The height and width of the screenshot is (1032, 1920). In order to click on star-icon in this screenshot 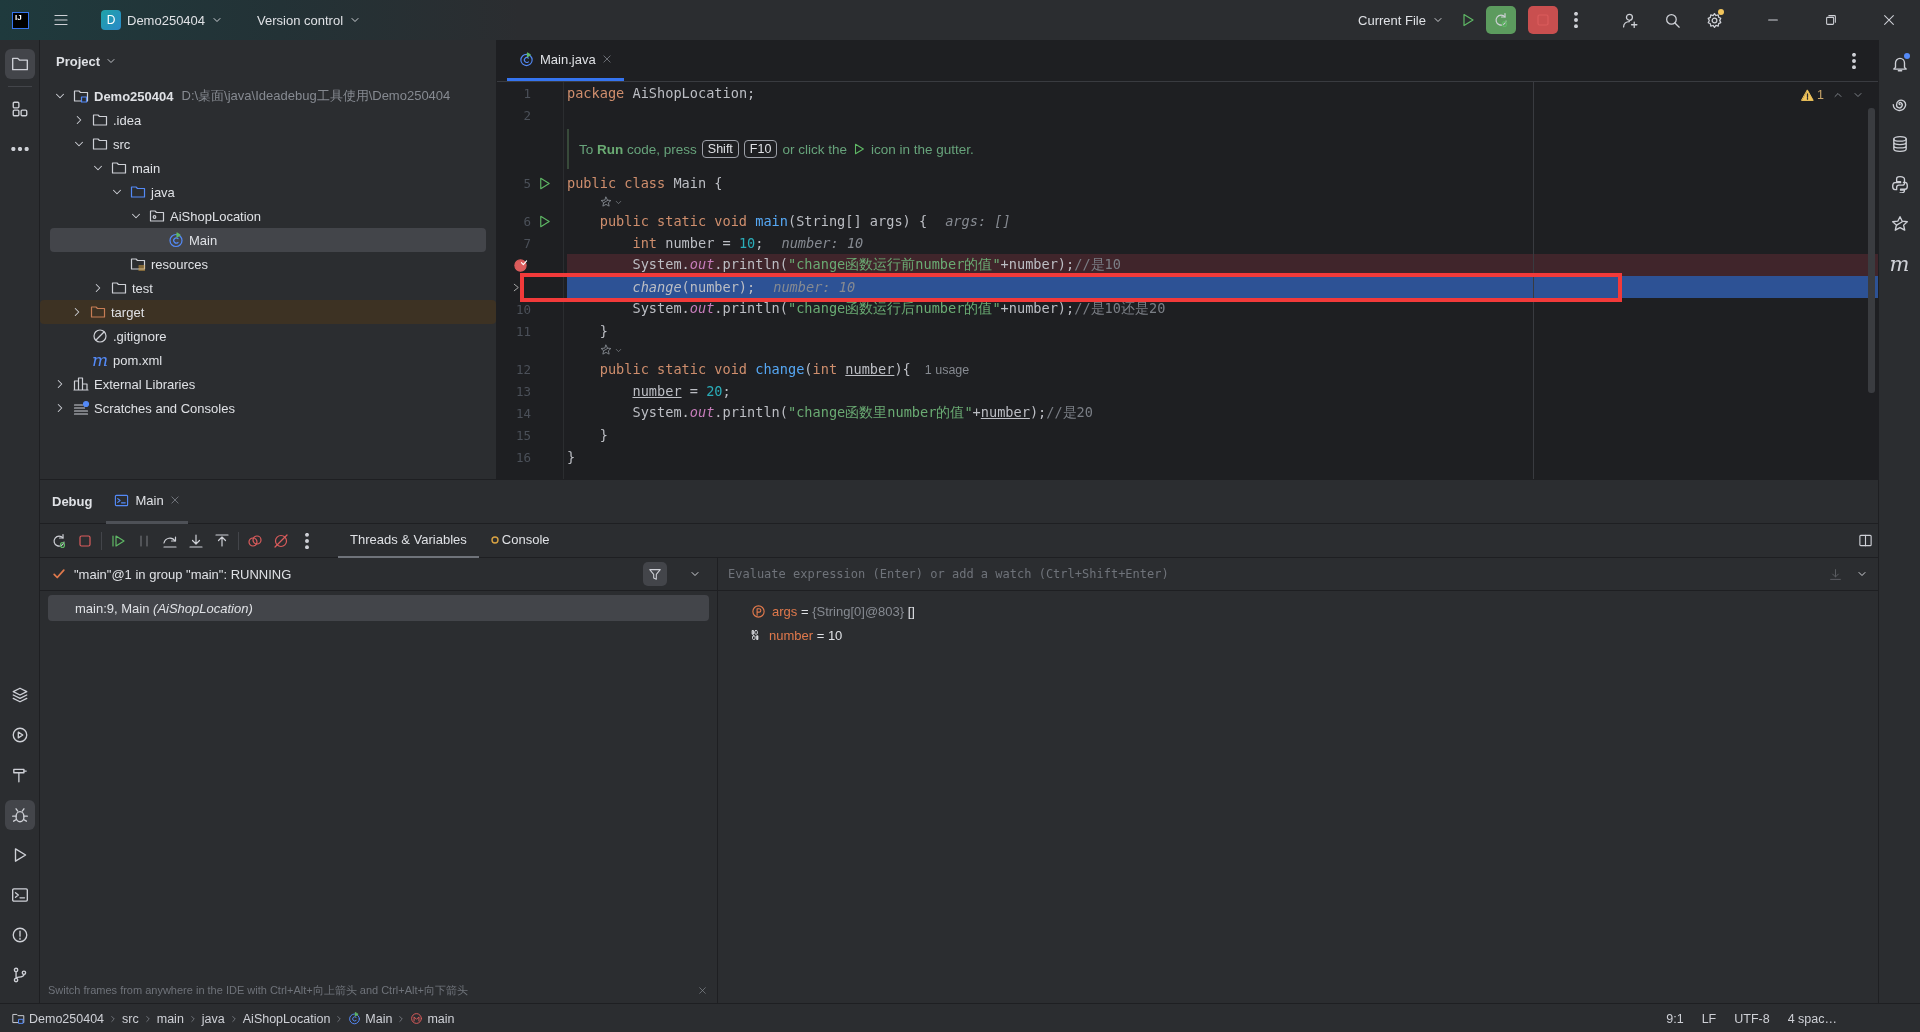, I will do `click(606, 202)`.